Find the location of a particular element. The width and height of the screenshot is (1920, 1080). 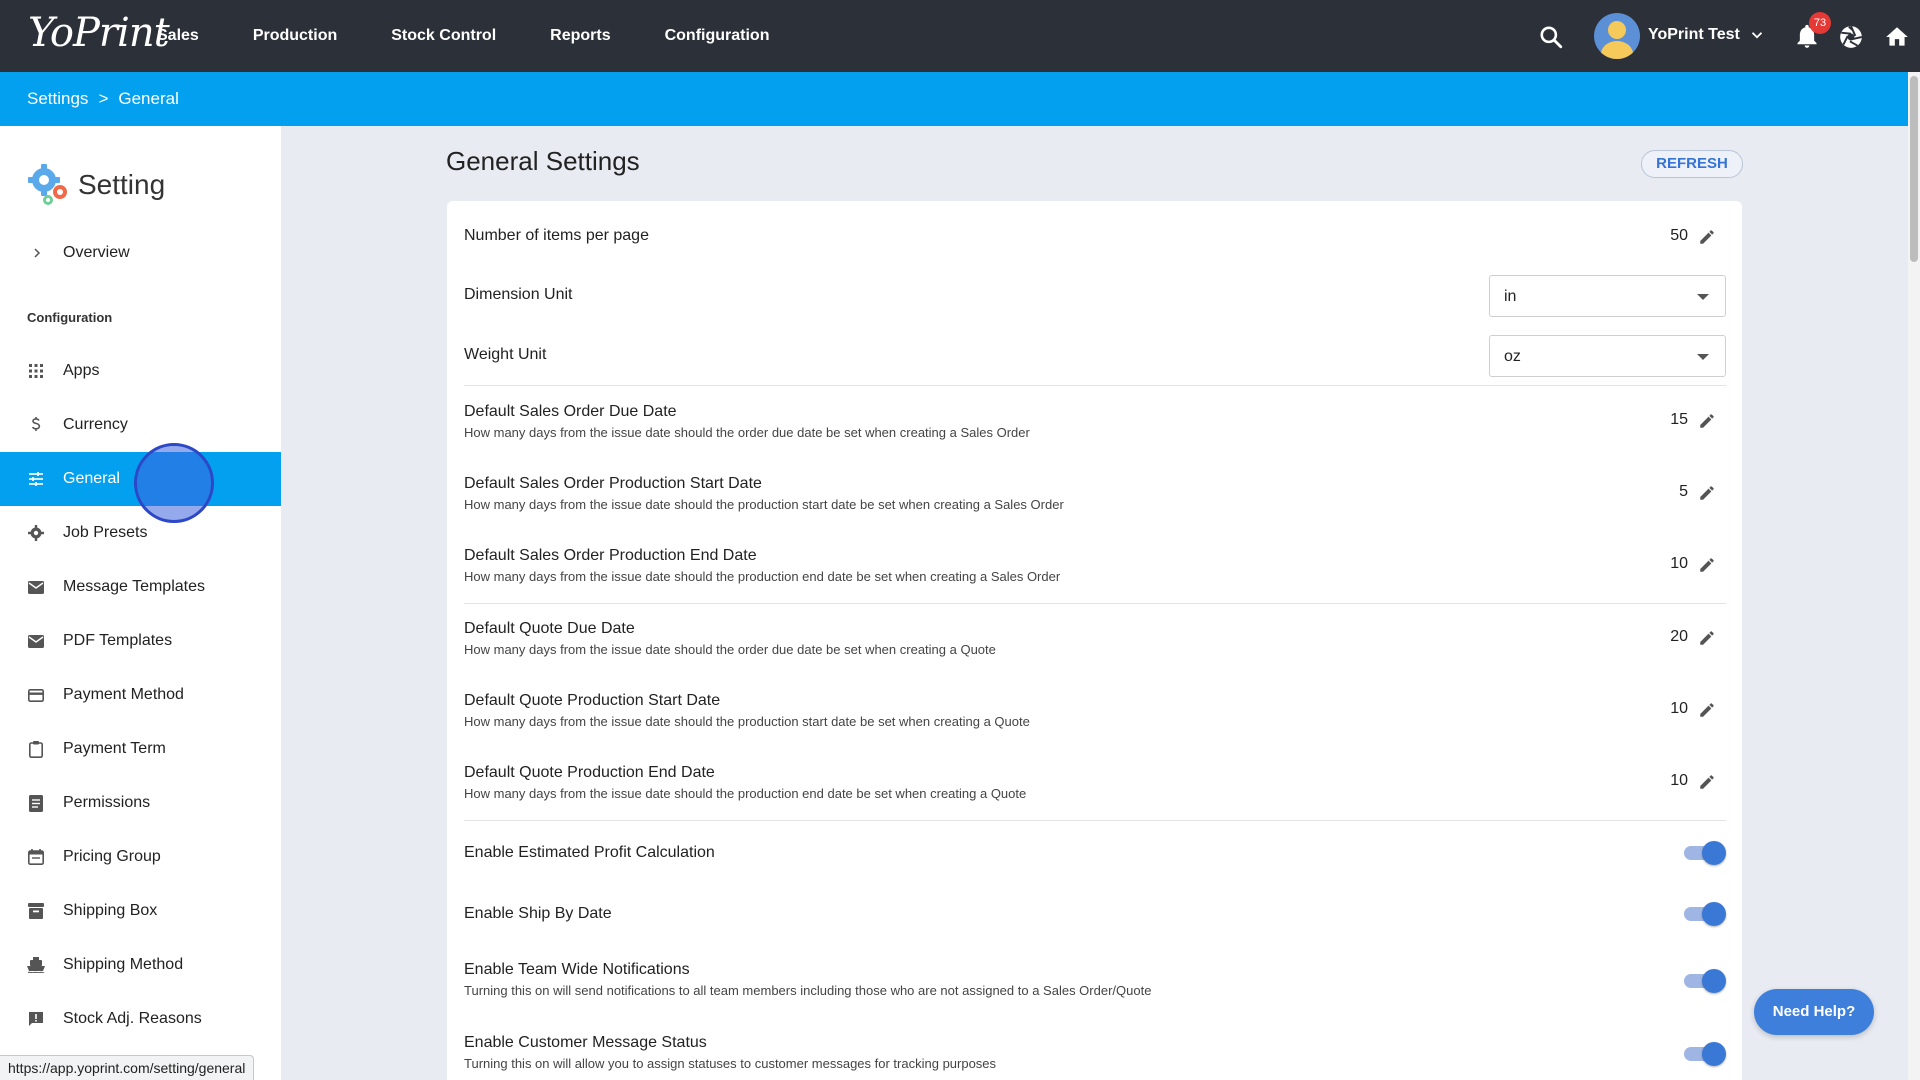

sidebar-section-label: Configuration is located at coordinates (70, 317).